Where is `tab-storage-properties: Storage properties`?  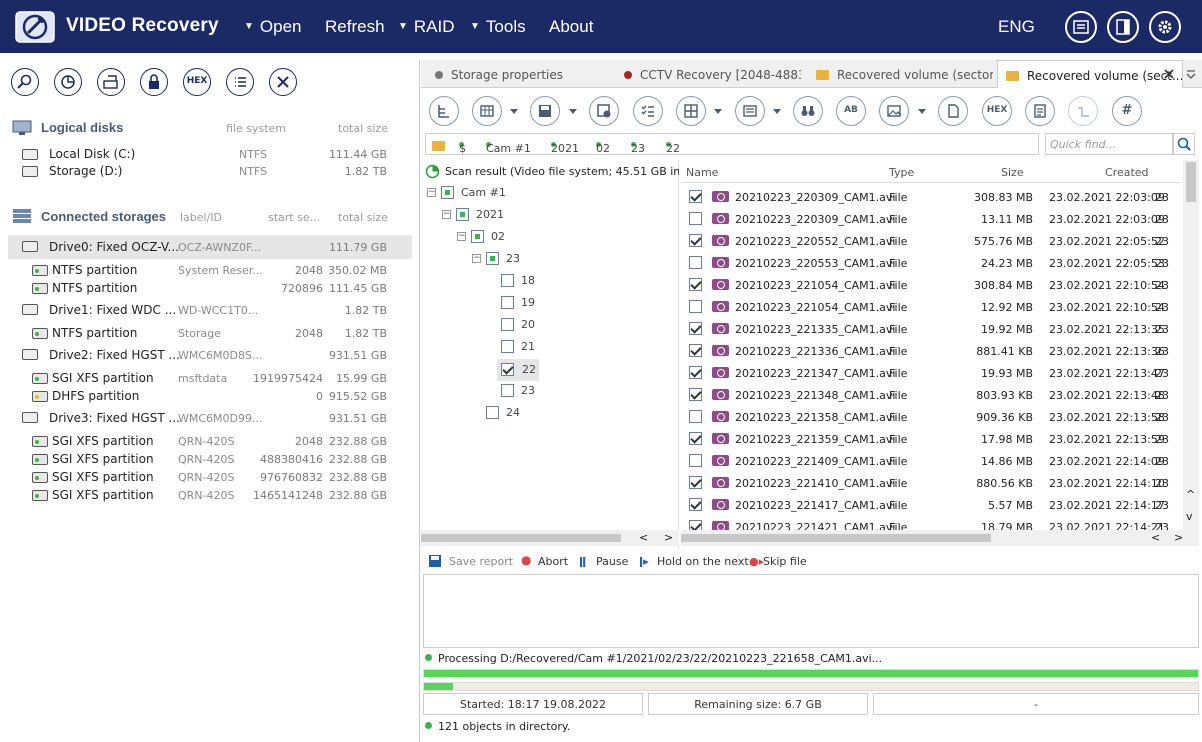 tab-storage-properties: Storage properties is located at coordinates (519, 74).